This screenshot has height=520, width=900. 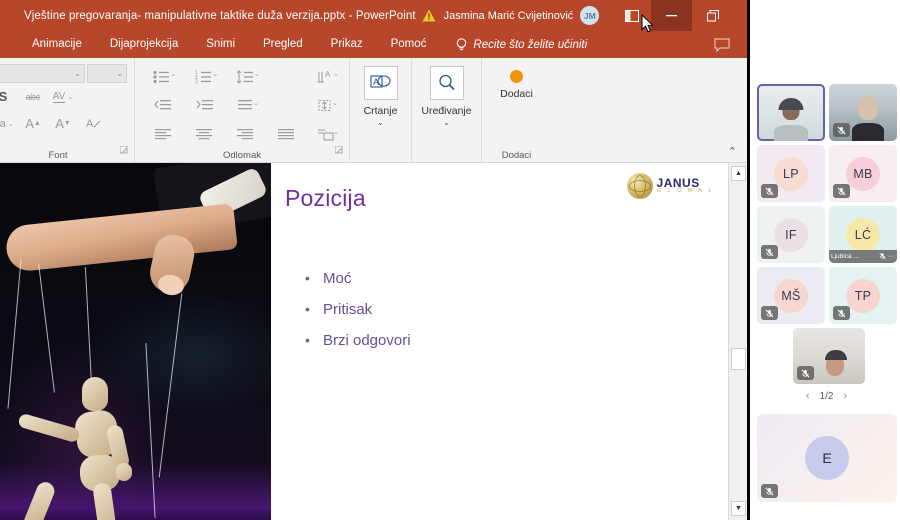 I want to click on bold-s-icon: S, so click(x=9, y=96).